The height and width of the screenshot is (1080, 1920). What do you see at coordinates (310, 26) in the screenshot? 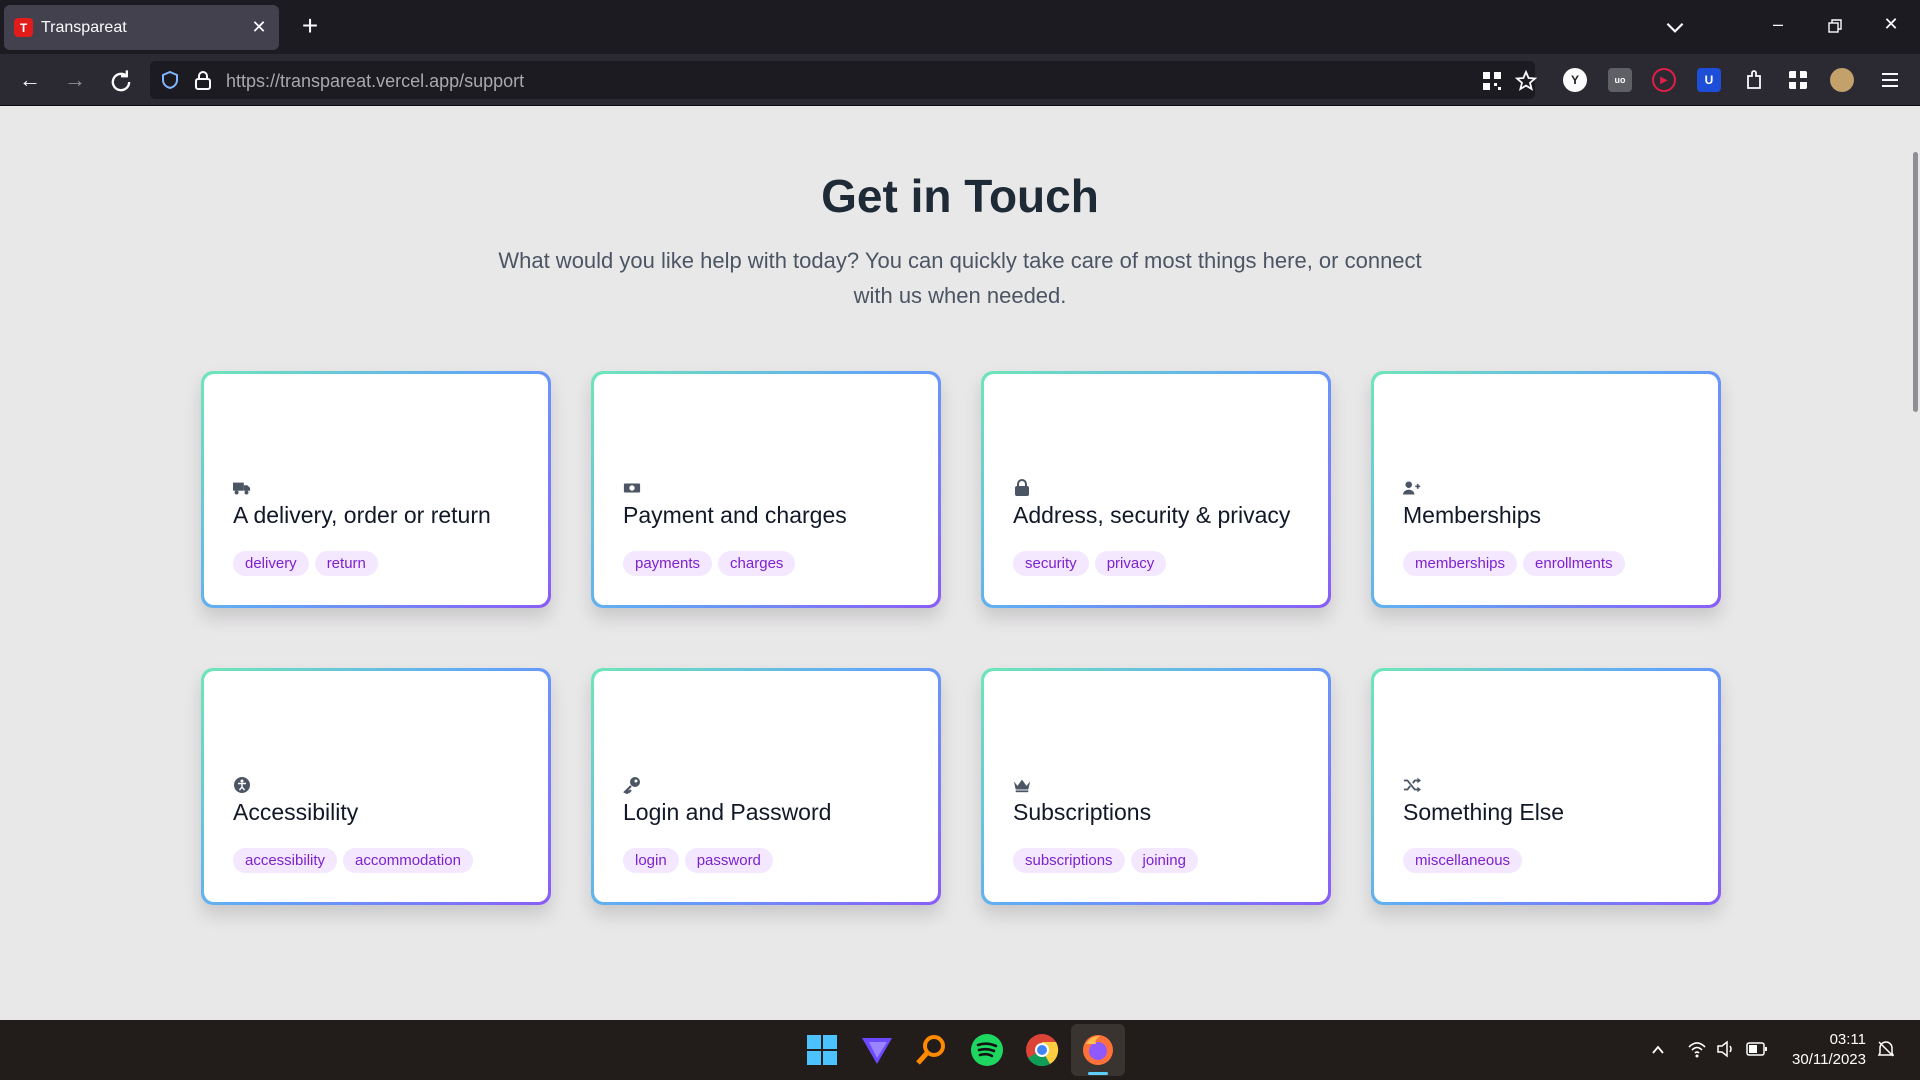
I see `new-tab-icon: +` at bounding box center [310, 26].